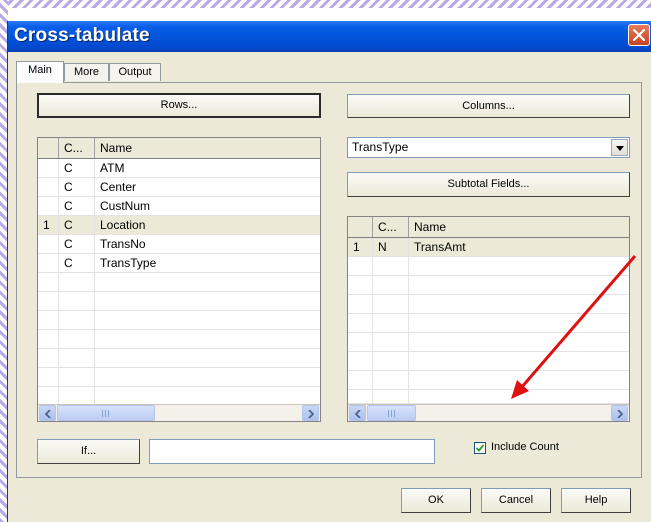  What do you see at coordinates (488, 412) in the screenshot?
I see `subtotal-grid-horizontal-scrollbar` at bounding box center [488, 412].